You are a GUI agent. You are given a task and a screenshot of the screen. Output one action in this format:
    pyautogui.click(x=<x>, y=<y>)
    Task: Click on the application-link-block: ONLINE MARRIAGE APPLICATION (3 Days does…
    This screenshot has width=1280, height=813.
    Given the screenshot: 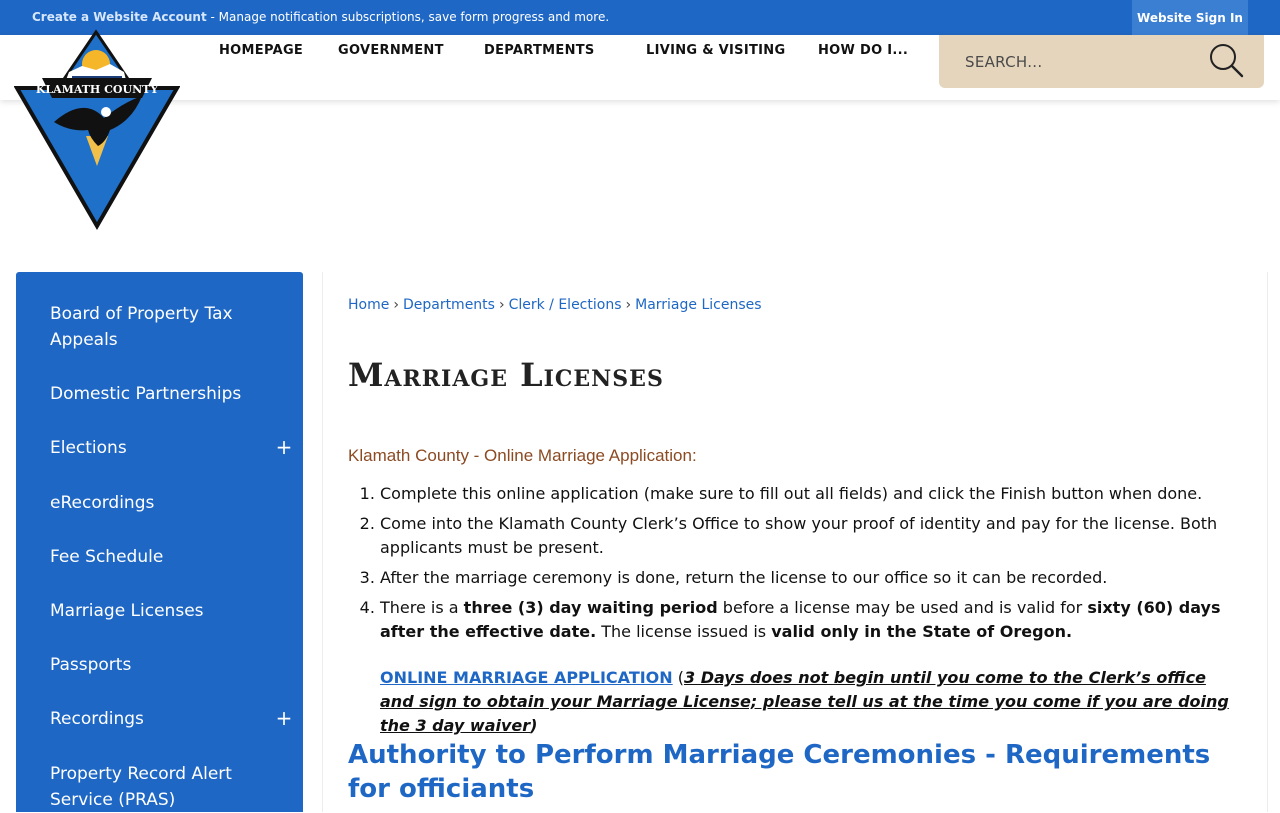 What is the action you would take?
    pyautogui.click(x=805, y=702)
    